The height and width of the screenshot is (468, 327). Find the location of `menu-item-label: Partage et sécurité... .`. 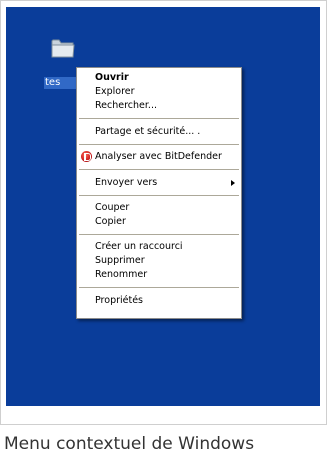

menu-item-label: Partage et sécurité... . is located at coordinates (148, 131).